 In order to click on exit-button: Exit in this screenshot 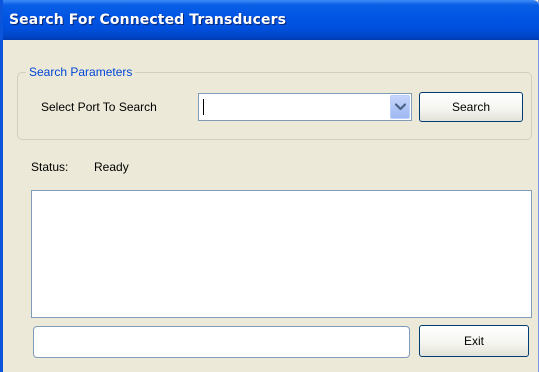, I will do `click(474, 341)`.